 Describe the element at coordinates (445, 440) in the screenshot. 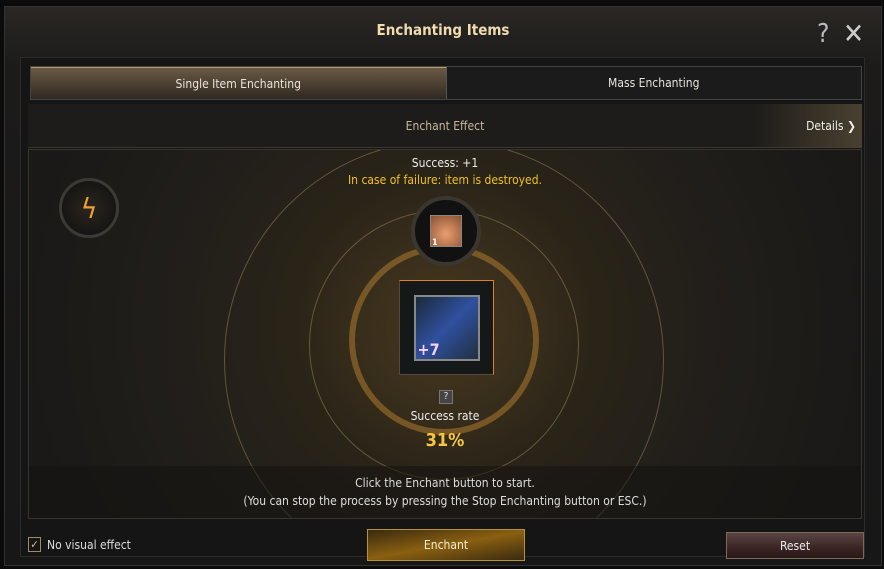

I see `success-rate-value: 31%` at that location.